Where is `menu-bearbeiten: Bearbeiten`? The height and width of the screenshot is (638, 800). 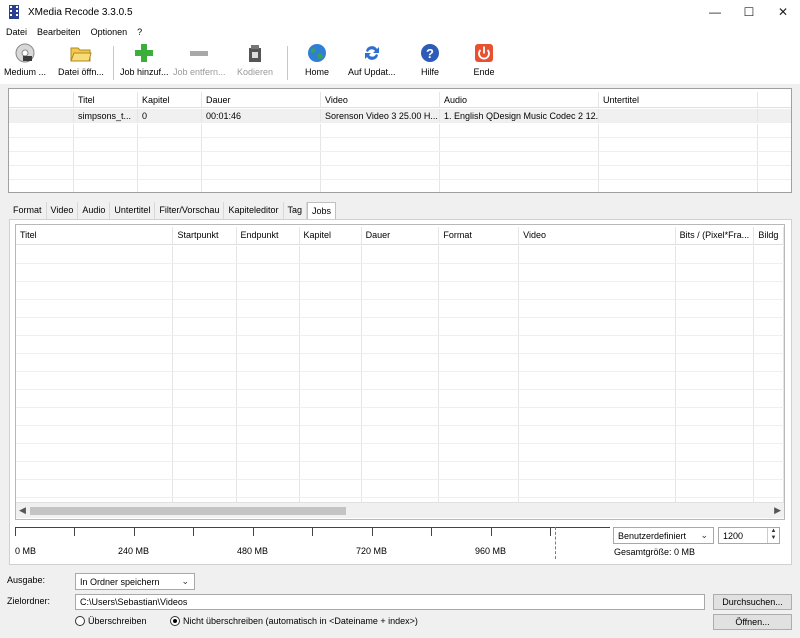 menu-bearbeiten: Bearbeiten is located at coordinates (59, 32).